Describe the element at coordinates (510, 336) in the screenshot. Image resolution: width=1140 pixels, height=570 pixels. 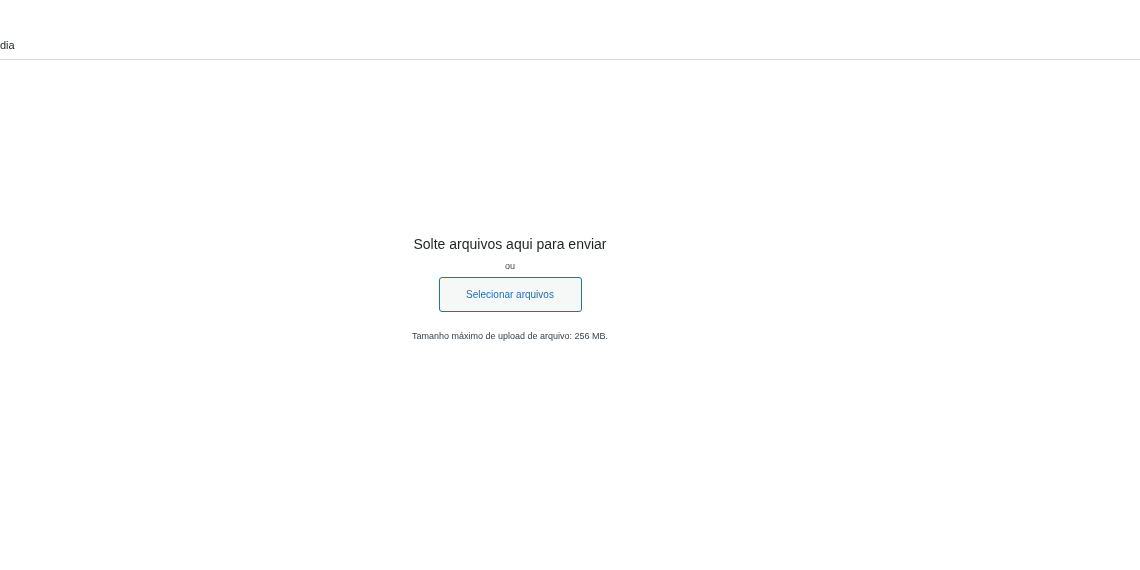
I see `max-upload-size: Tamanho máximo de upload de arquivo: 256 MB.` at that location.